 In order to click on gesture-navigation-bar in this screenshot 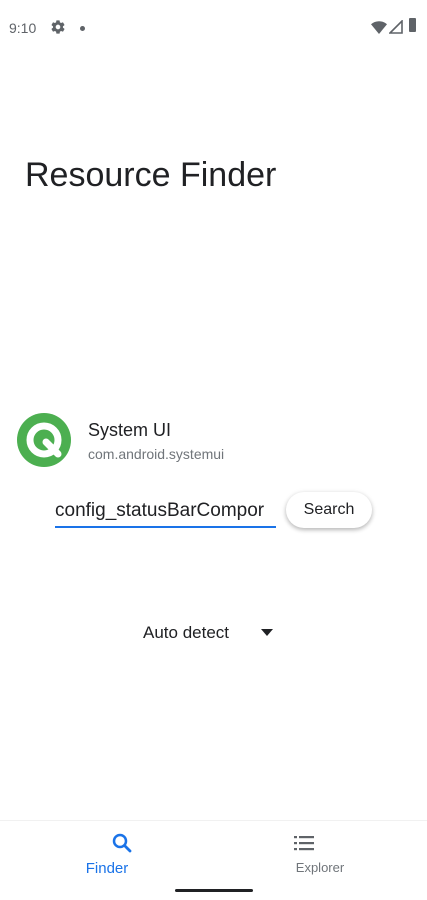, I will do `click(214, 890)`.